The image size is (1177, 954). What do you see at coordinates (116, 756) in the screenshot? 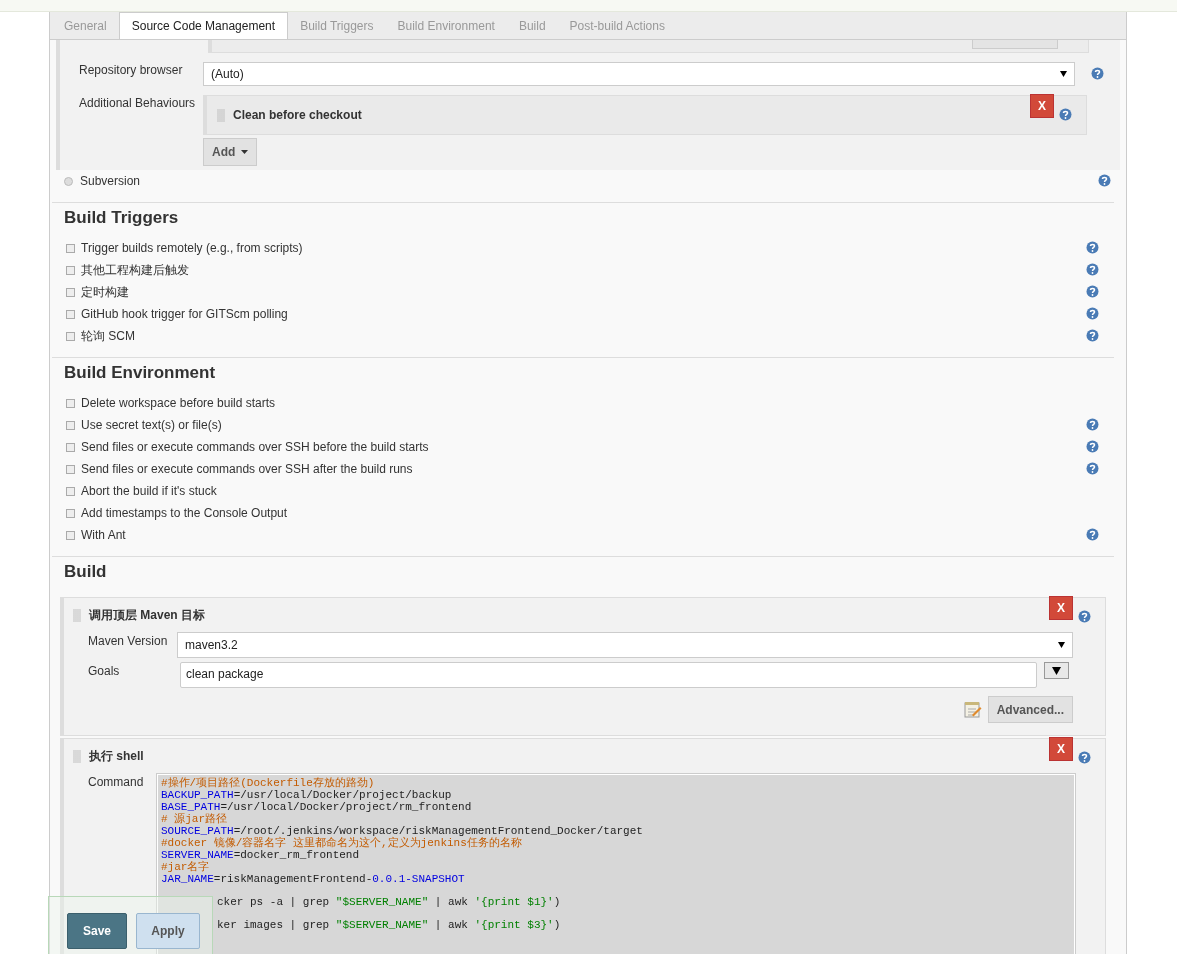
I see `step-title: 执行 shell` at bounding box center [116, 756].